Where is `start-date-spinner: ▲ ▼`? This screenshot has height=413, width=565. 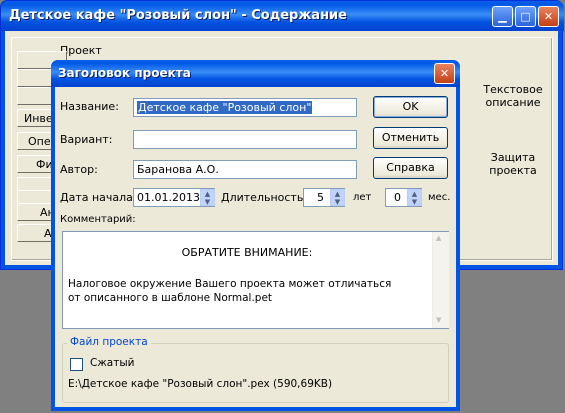
start-date-spinner: ▲ ▼ is located at coordinates (207, 197).